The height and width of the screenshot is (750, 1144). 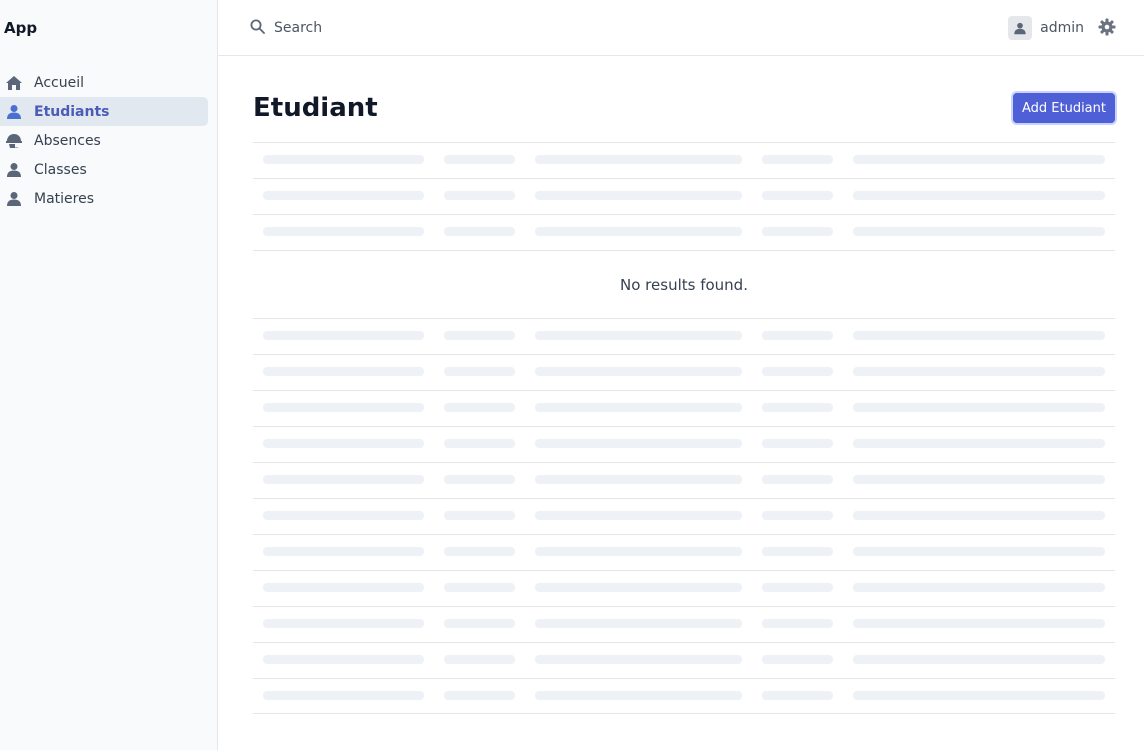 I want to click on search-icon, so click(x=257, y=28).